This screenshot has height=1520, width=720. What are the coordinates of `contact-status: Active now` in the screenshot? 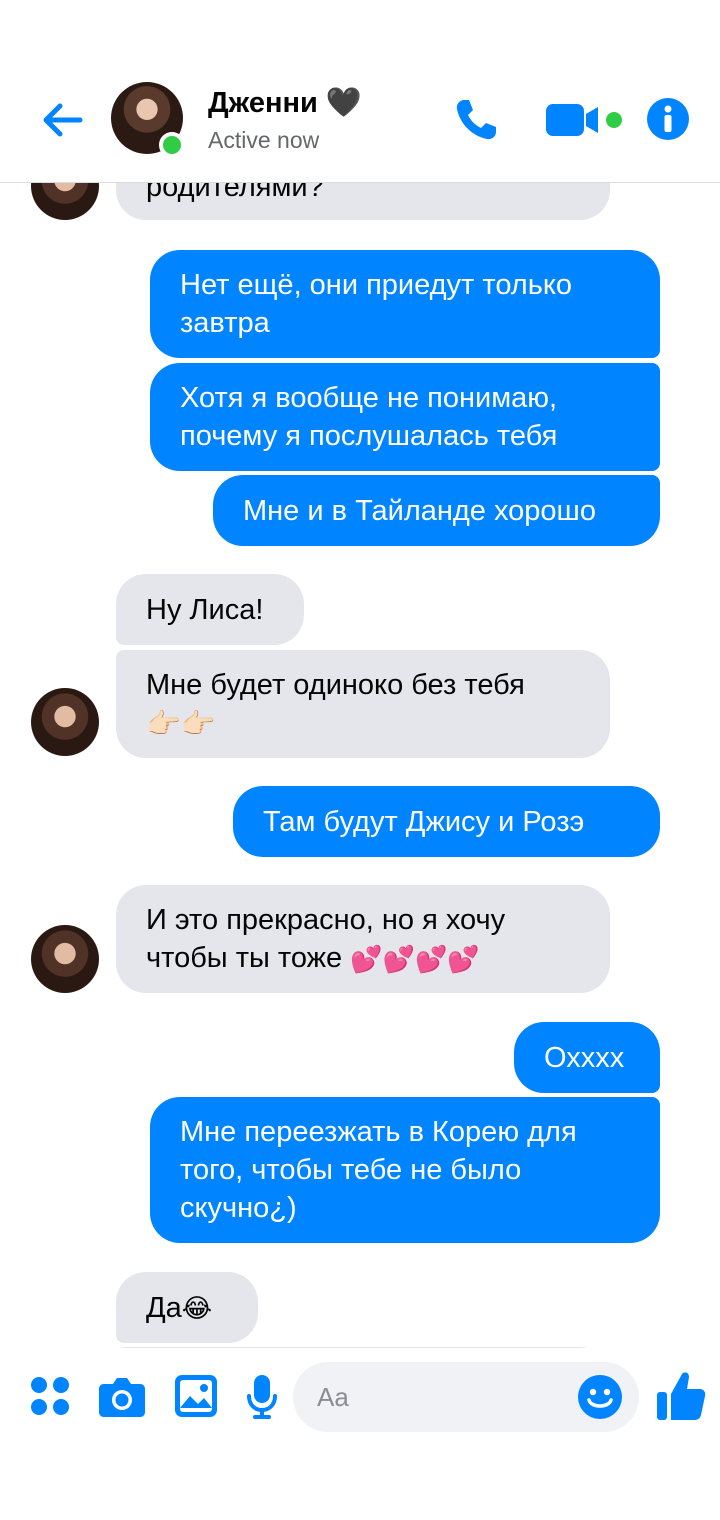 It's located at (264, 140).